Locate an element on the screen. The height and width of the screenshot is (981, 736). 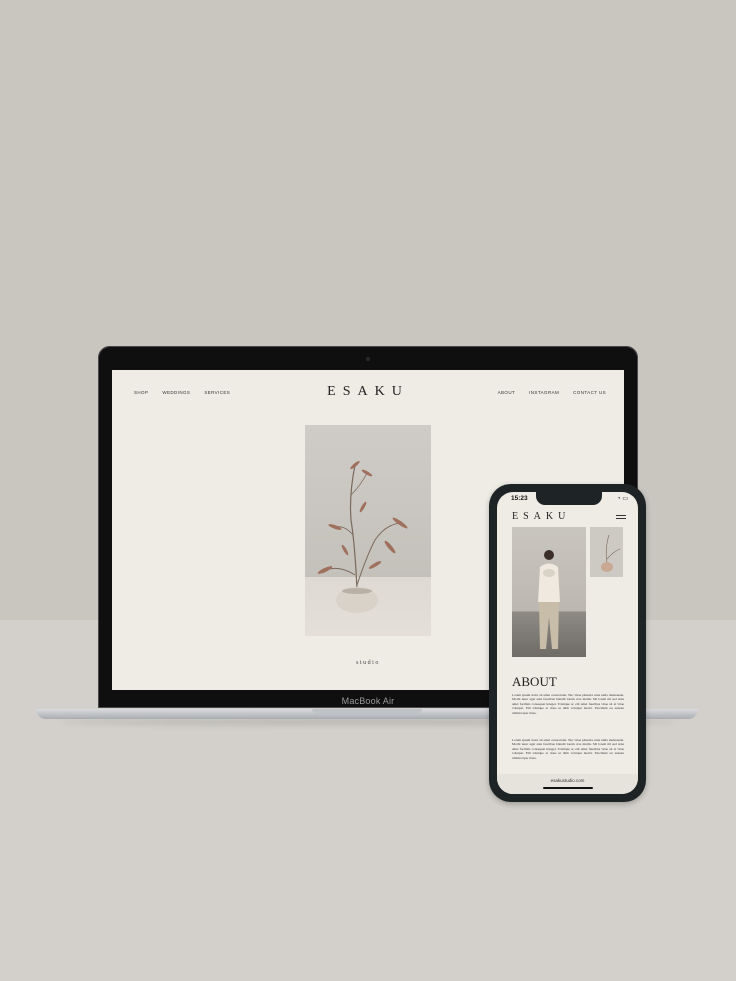
laptop-nav-right: ABOUT INSTAGRAM CONTACT US is located at coordinates (552, 392).